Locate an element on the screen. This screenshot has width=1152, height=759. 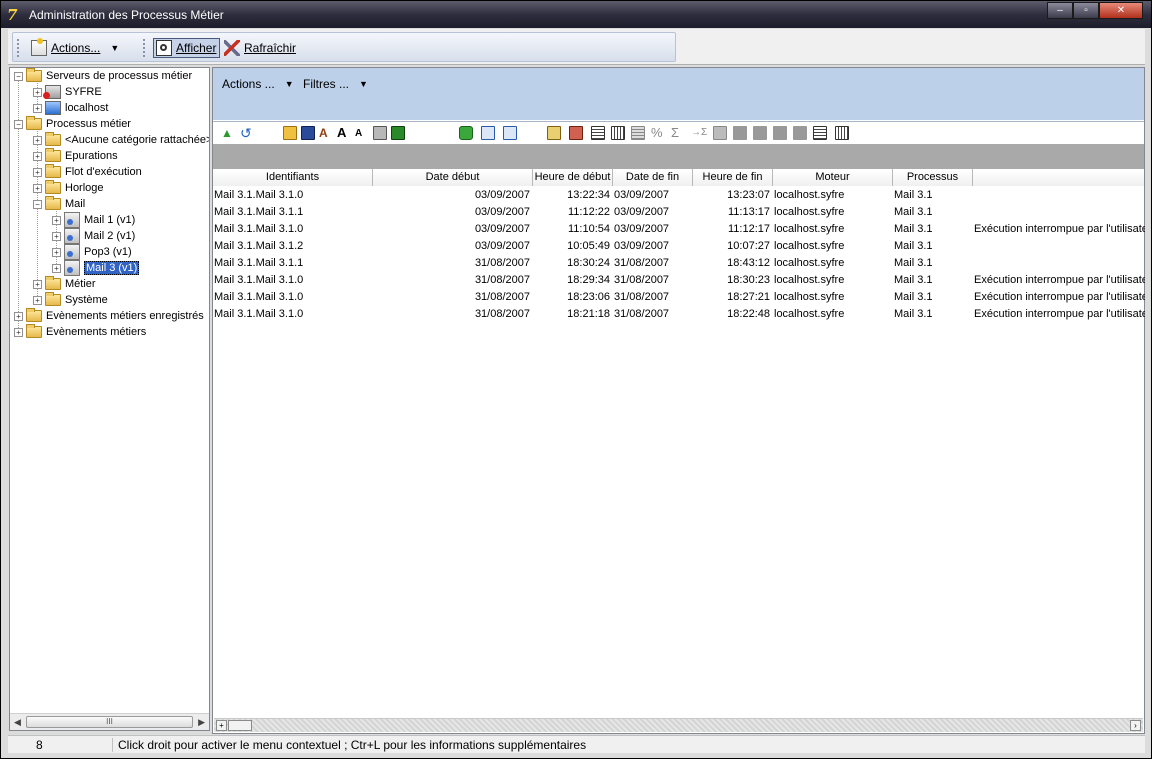
tree-node-pop3: + Pop3 (v1) is located at coordinates (92, 252).